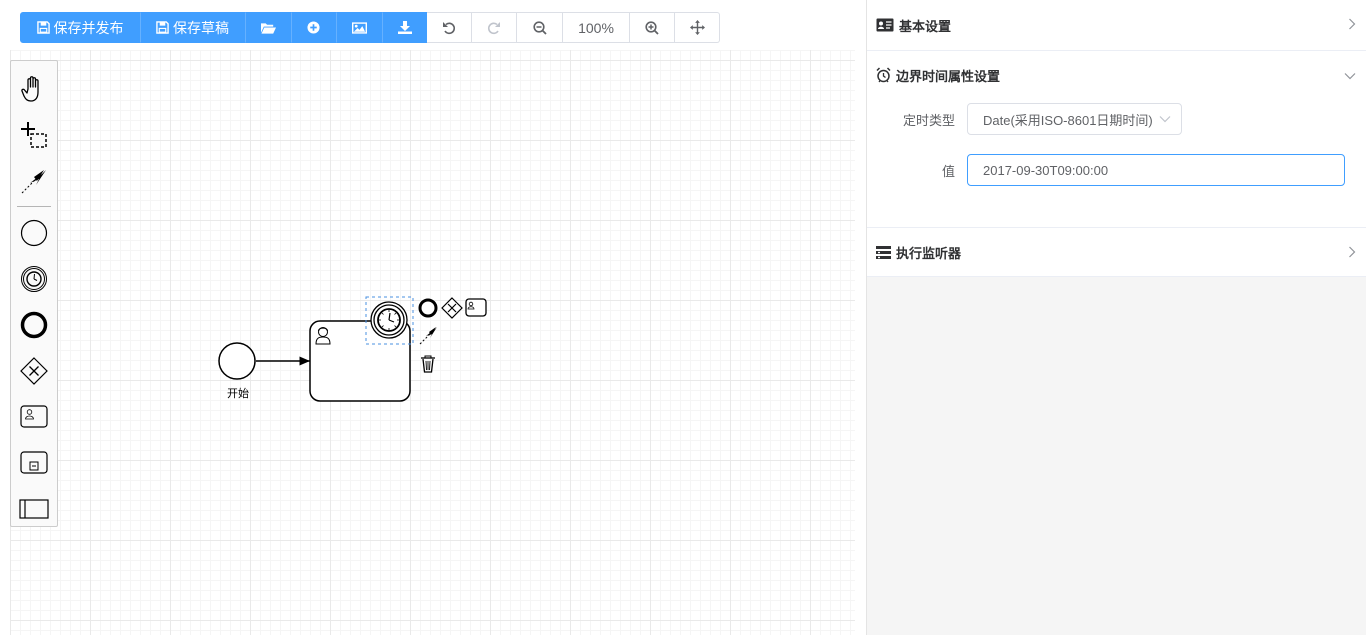 The image size is (1366, 635). What do you see at coordinates (948, 171) in the screenshot?
I see `value-label: 值` at bounding box center [948, 171].